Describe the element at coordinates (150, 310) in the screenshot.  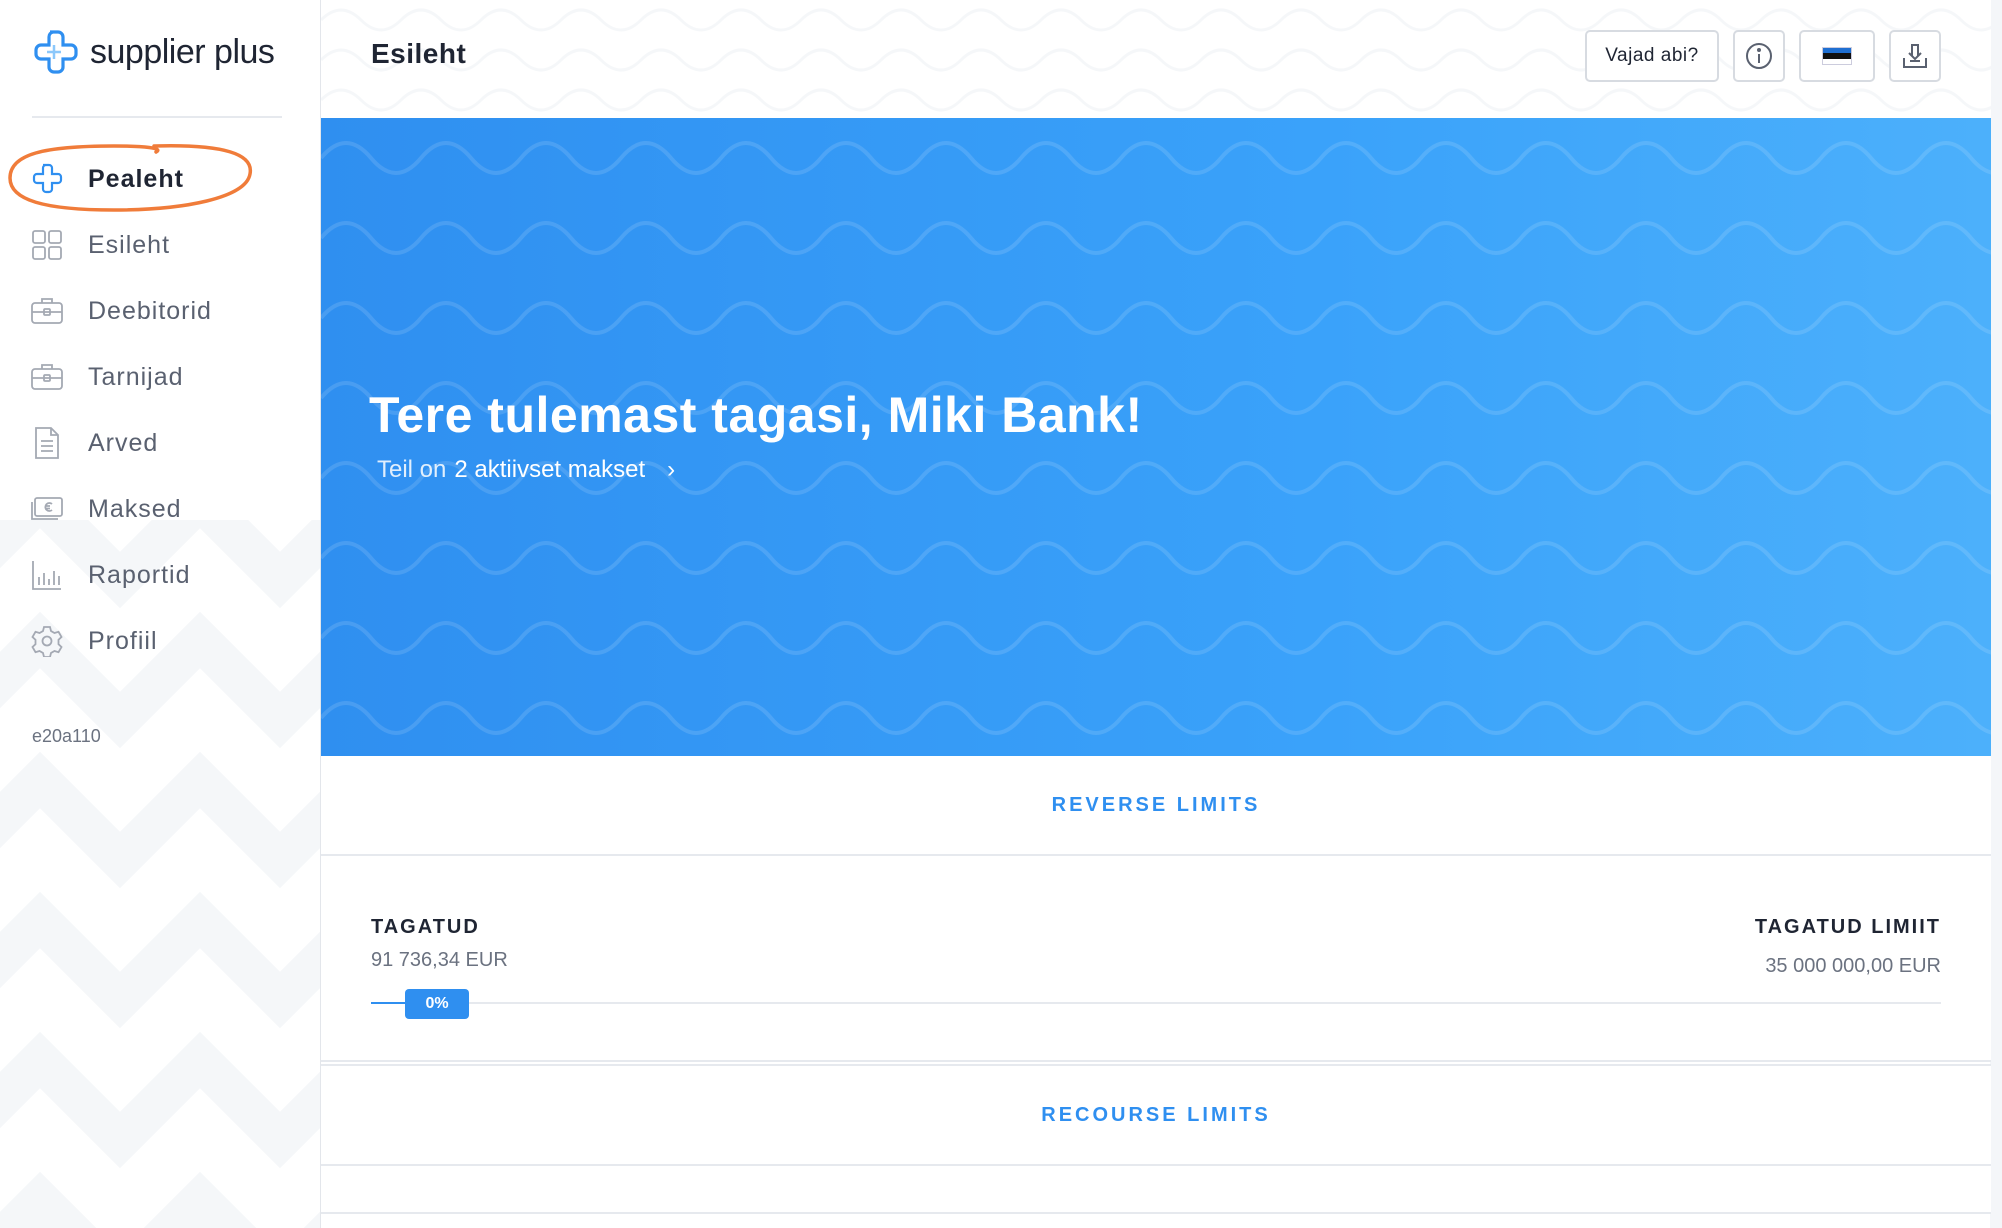
I see `sidebar-item-label: Deebitorid` at that location.